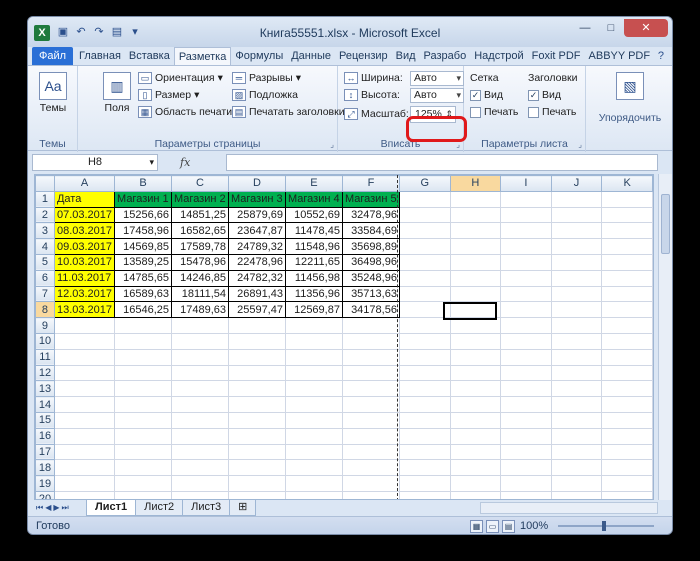  Describe the element at coordinates (45, 341) in the screenshot. I see `row-header: 10` at that location.